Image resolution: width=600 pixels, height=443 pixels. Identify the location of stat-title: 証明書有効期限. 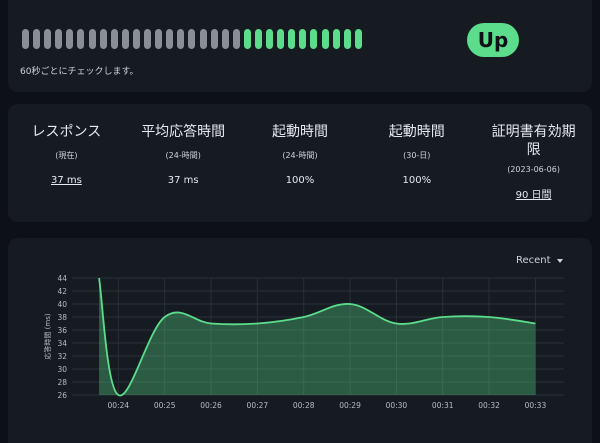
(533, 141).